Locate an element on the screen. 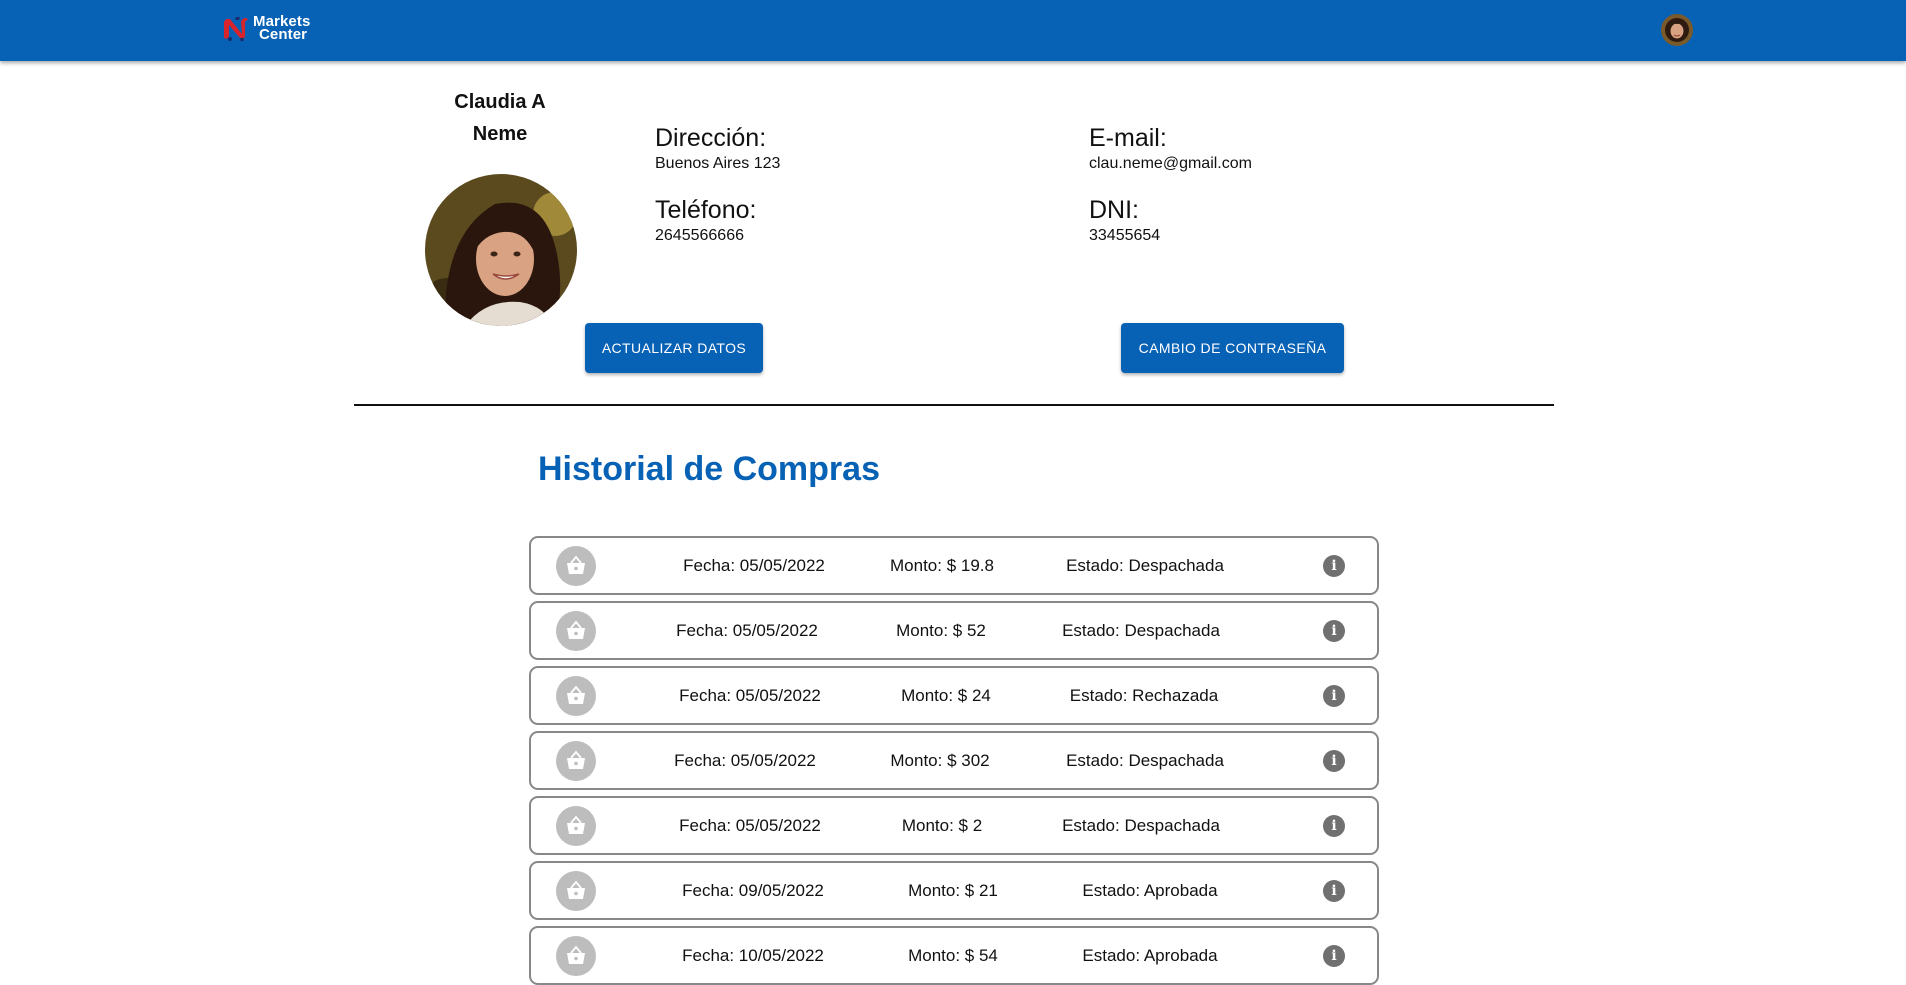 This screenshot has width=1906, height=985. profile-photo is located at coordinates (501, 250).